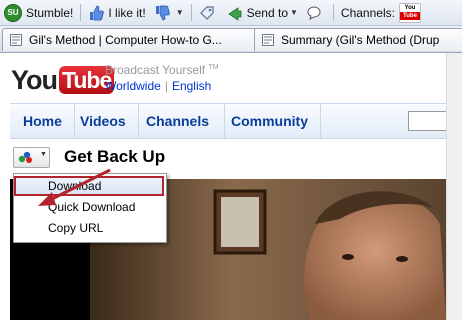 The height and width of the screenshot is (320, 462). Describe the element at coordinates (74, 187) in the screenshot. I see `annotation-arrow-icon` at that location.